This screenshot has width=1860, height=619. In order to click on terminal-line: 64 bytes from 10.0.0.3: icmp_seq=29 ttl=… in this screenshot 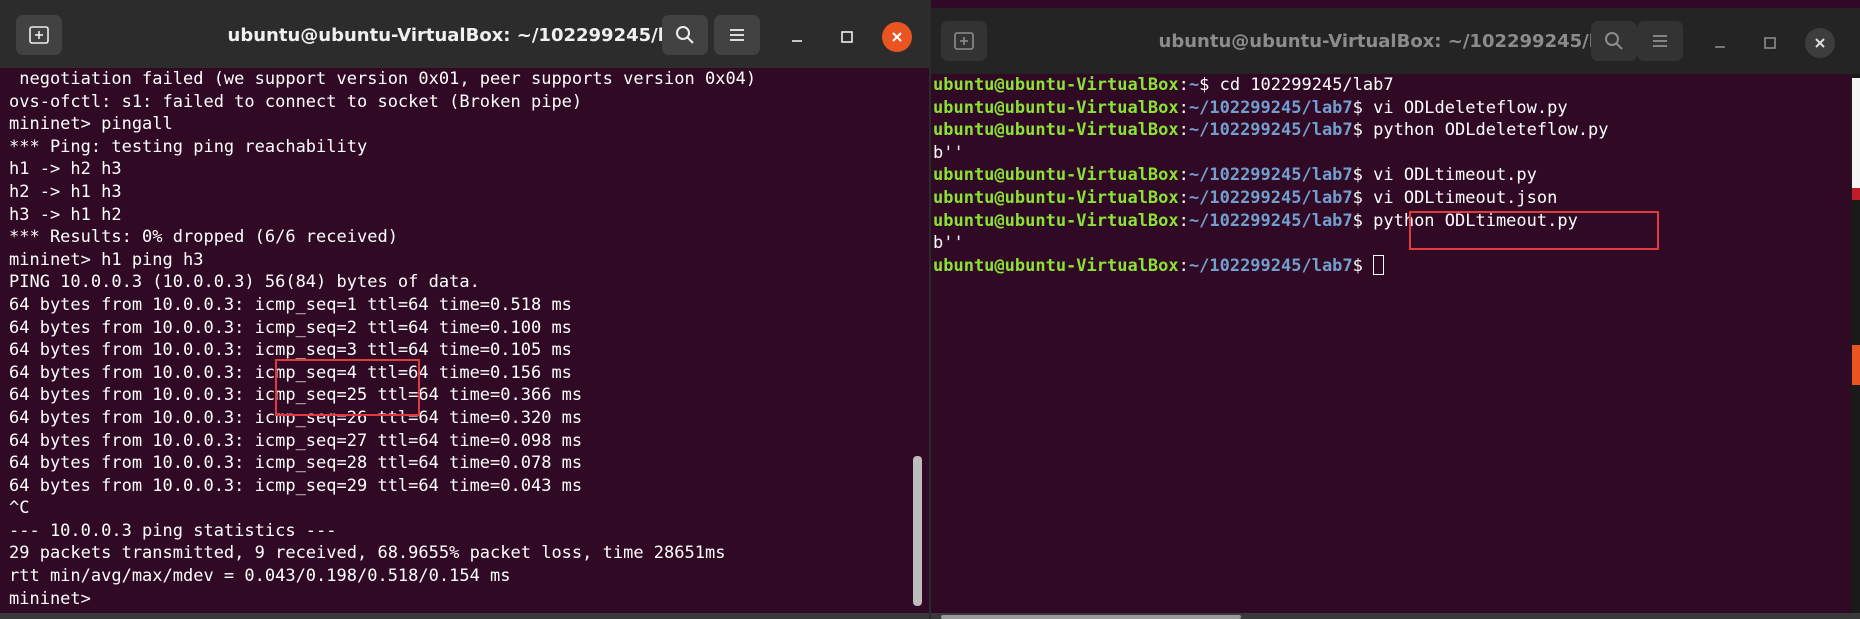, I will do `click(296, 485)`.